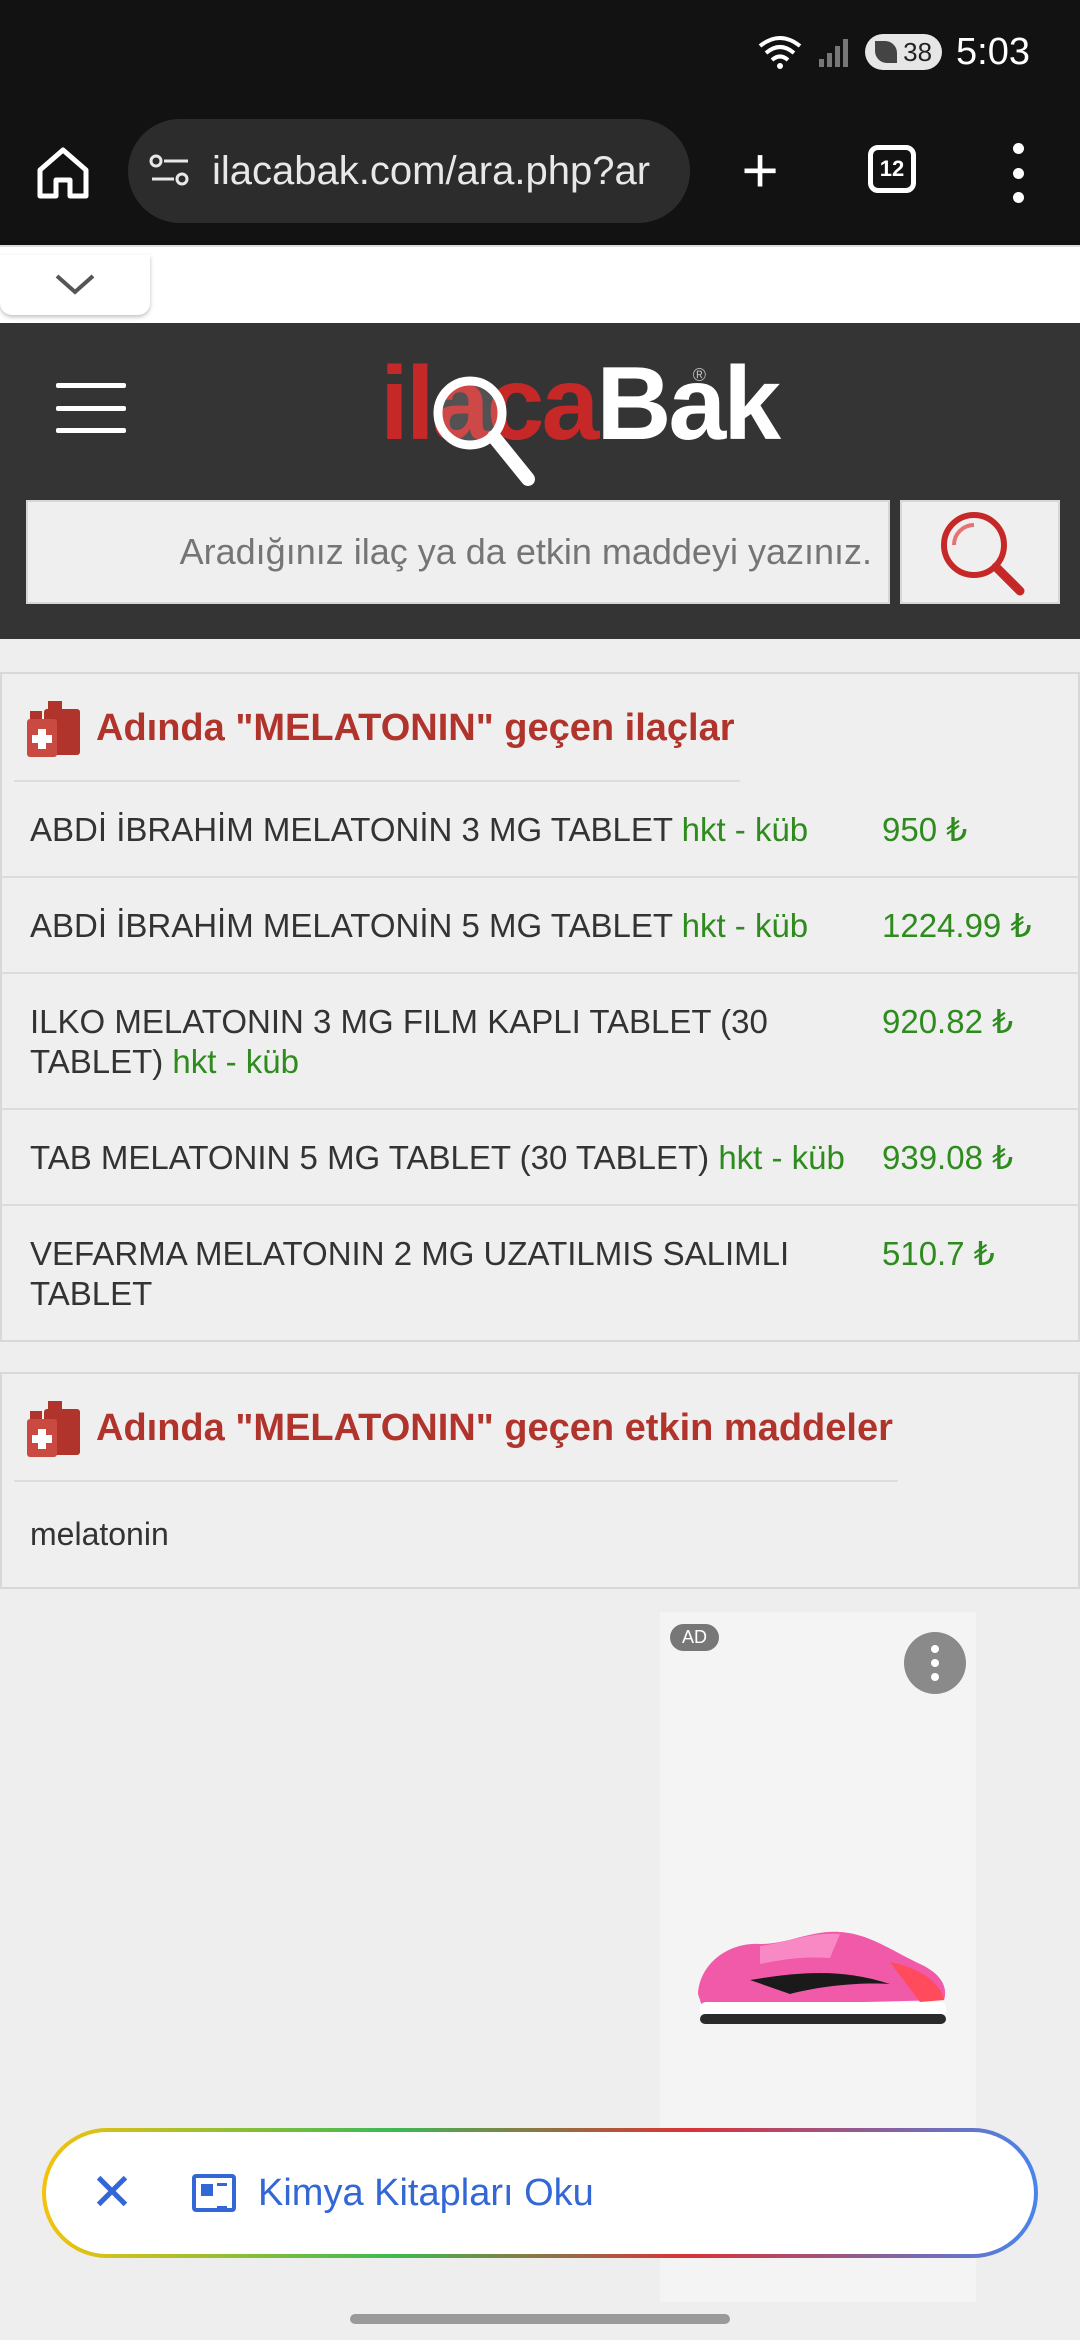 Image resolution: width=1080 pixels, height=2340 pixels. What do you see at coordinates (957, 925) in the screenshot?
I see `drug-price: 1224.99 ₺` at bounding box center [957, 925].